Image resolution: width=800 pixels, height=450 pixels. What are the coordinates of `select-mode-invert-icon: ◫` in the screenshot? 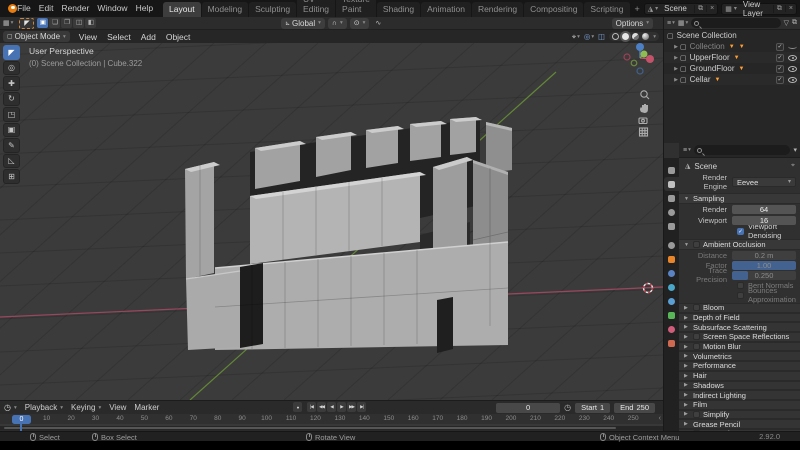 It's located at (79, 23).